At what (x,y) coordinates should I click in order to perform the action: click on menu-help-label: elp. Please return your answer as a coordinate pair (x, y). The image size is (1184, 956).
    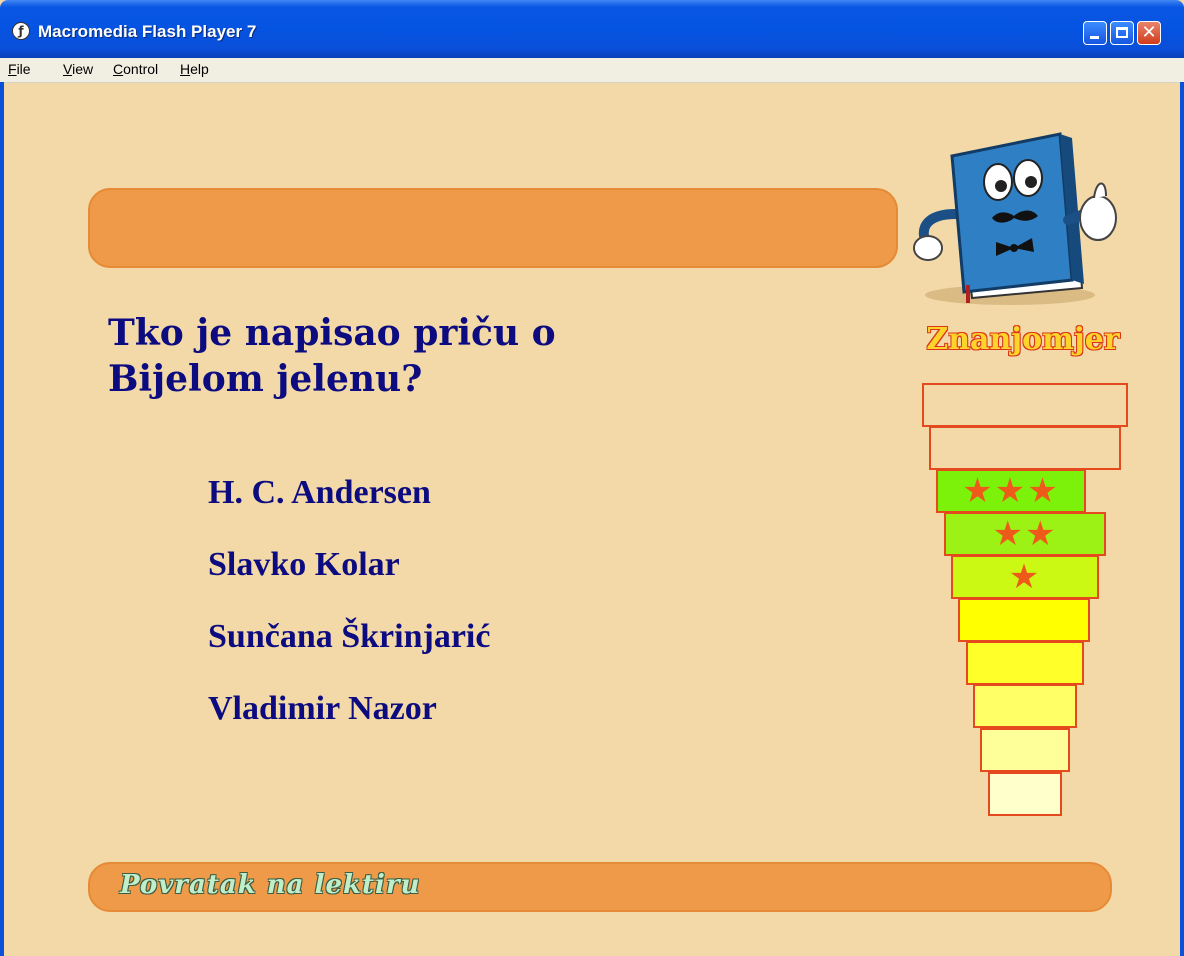
    Looking at the image, I should click on (199, 69).